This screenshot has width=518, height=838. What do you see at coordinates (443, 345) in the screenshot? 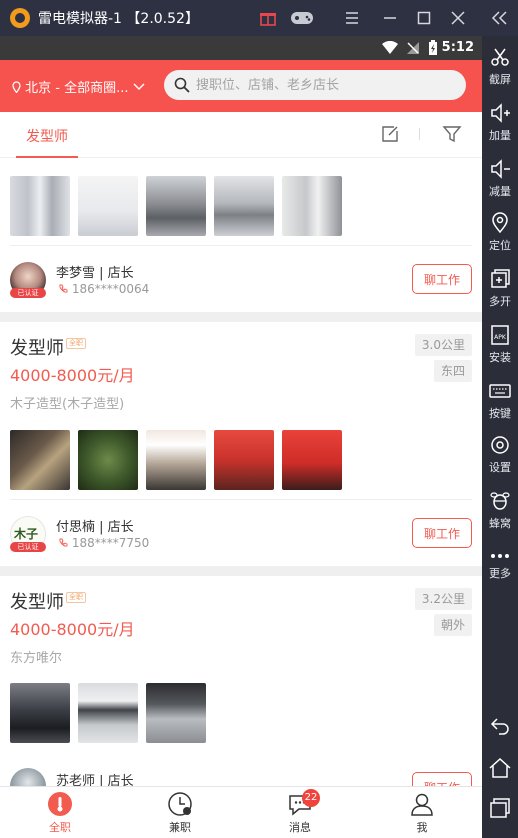
I see `distance-badge: 3.0公里` at bounding box center [443, 345].